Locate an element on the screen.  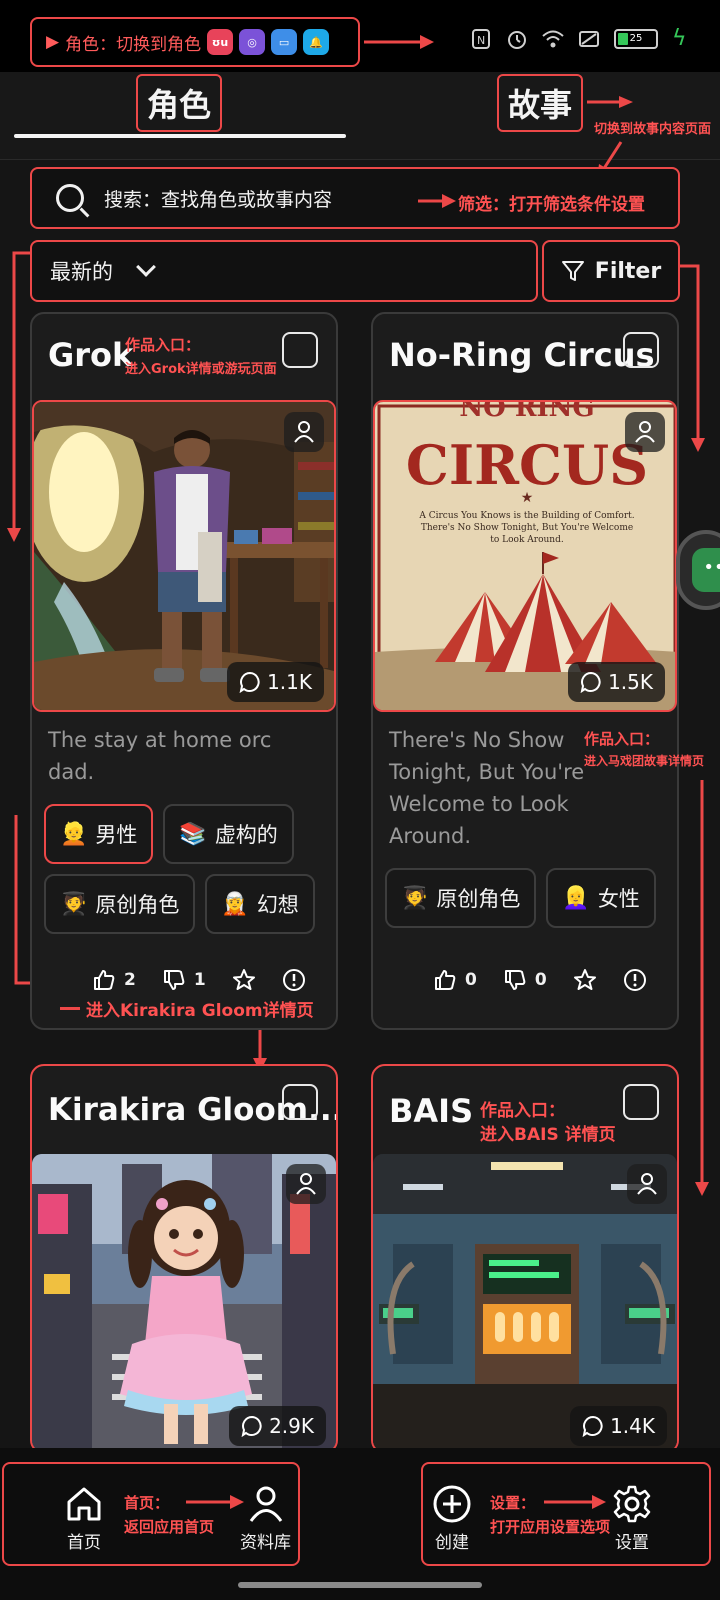
nav-settings: 设置 is located at coordinates (632, 1518).